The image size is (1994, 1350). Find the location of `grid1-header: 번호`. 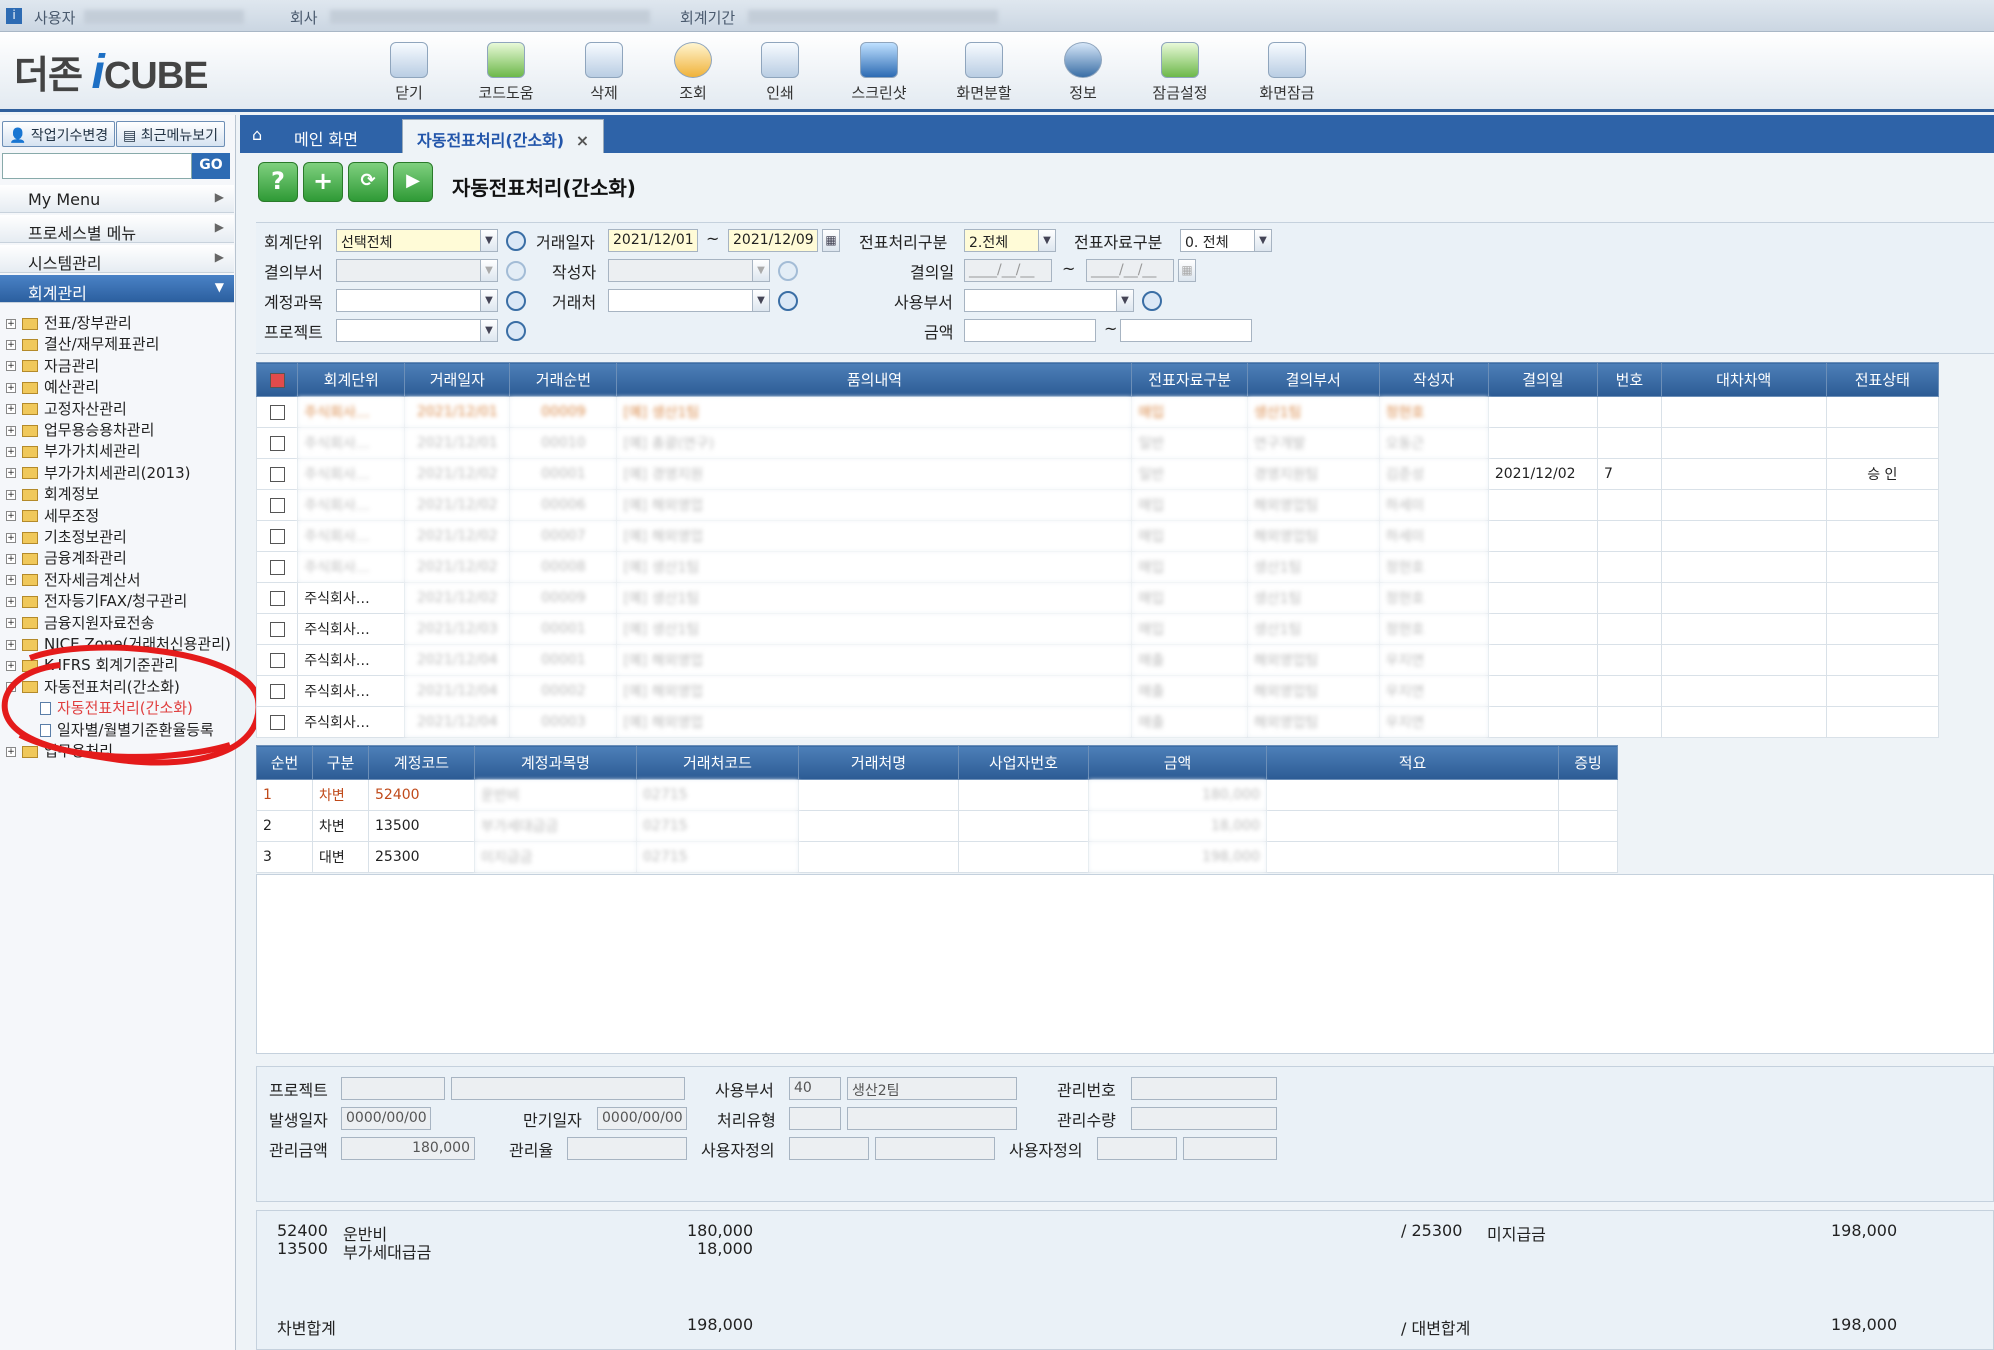

grid1-header: 번호 is located at coordinates (1629, 379).